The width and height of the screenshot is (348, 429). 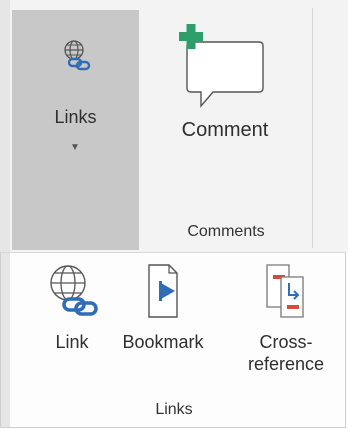 I want to click on cross-reference-label-line-2: reference, so click(x=286, y=364).